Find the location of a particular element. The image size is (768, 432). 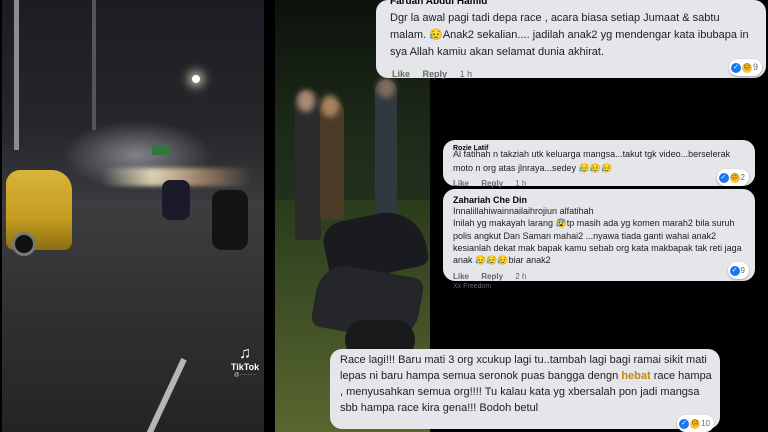

reactions-badge: ✓ ☹ 10 is located at coordinates (695, 423).